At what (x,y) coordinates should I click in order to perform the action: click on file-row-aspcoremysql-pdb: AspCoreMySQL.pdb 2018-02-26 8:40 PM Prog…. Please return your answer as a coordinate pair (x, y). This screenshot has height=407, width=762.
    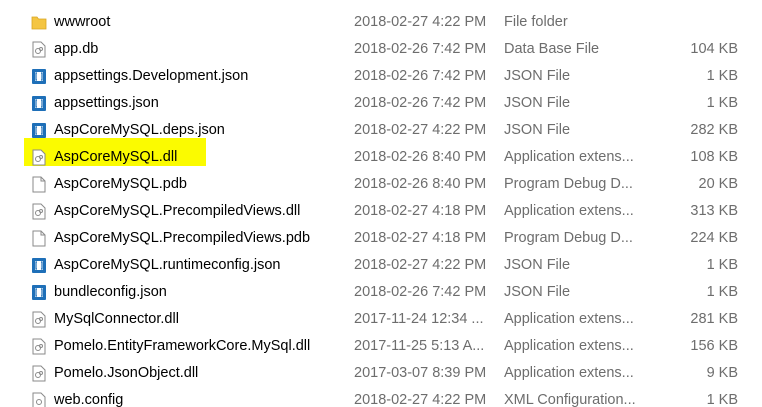
    Looking at the image, I should click on (381, 184).